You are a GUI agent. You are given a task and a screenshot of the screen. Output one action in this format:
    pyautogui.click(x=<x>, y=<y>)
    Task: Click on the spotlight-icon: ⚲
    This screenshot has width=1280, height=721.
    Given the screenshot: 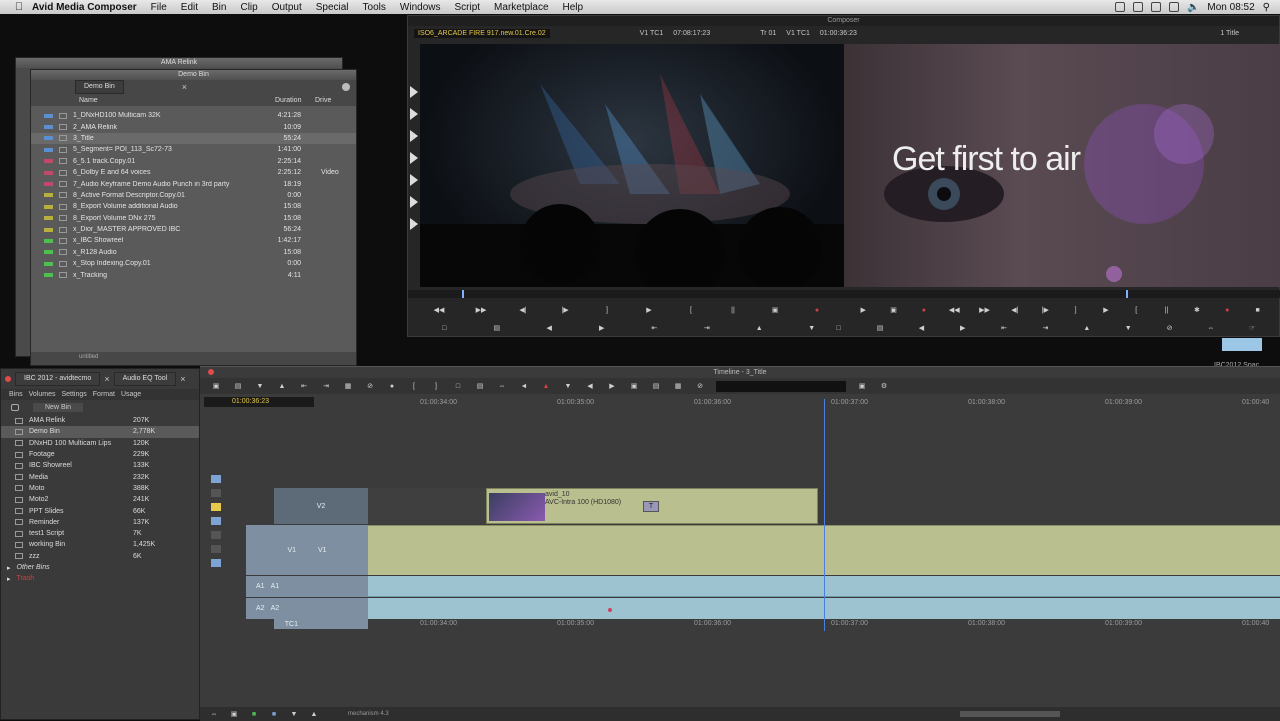 What is the action you would take?
    pyautogui.click(x=1266, y=7)
    